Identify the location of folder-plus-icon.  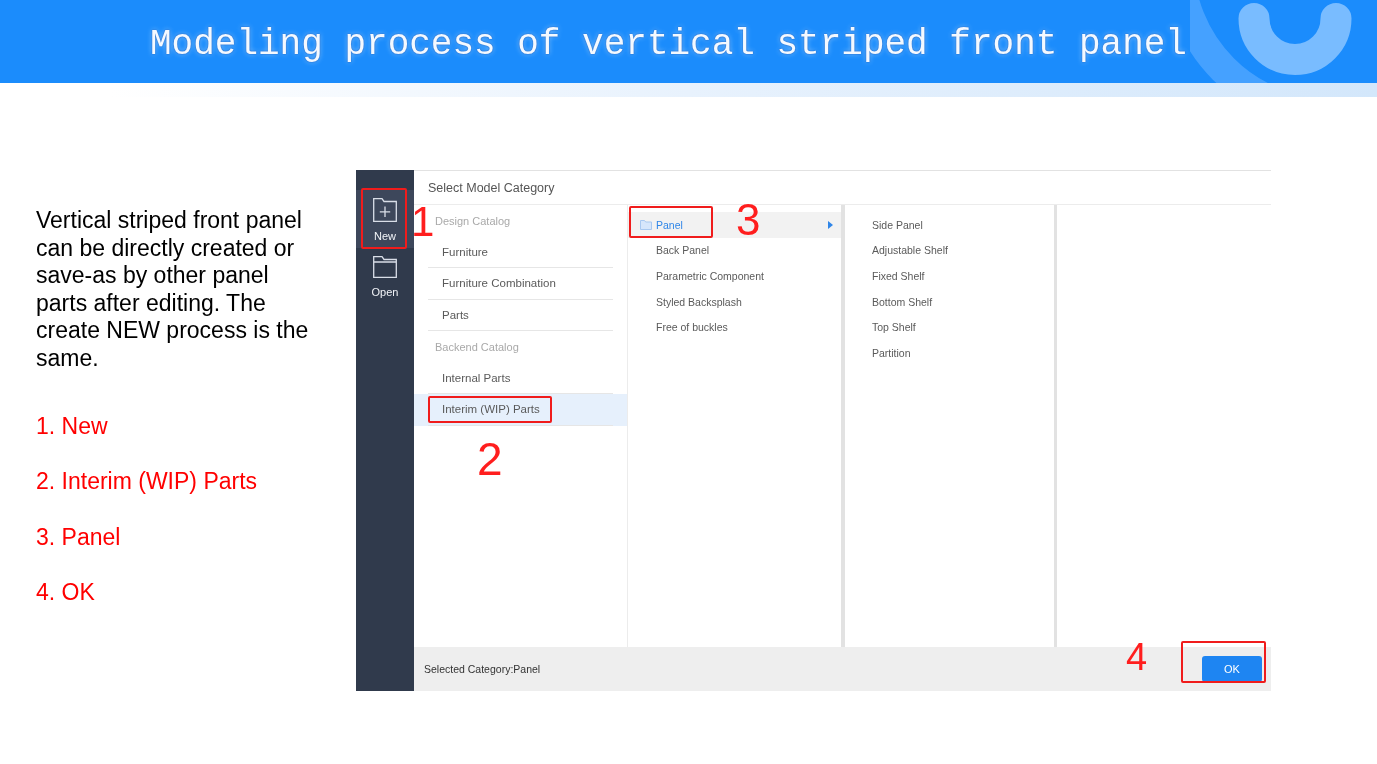
(385, 210).